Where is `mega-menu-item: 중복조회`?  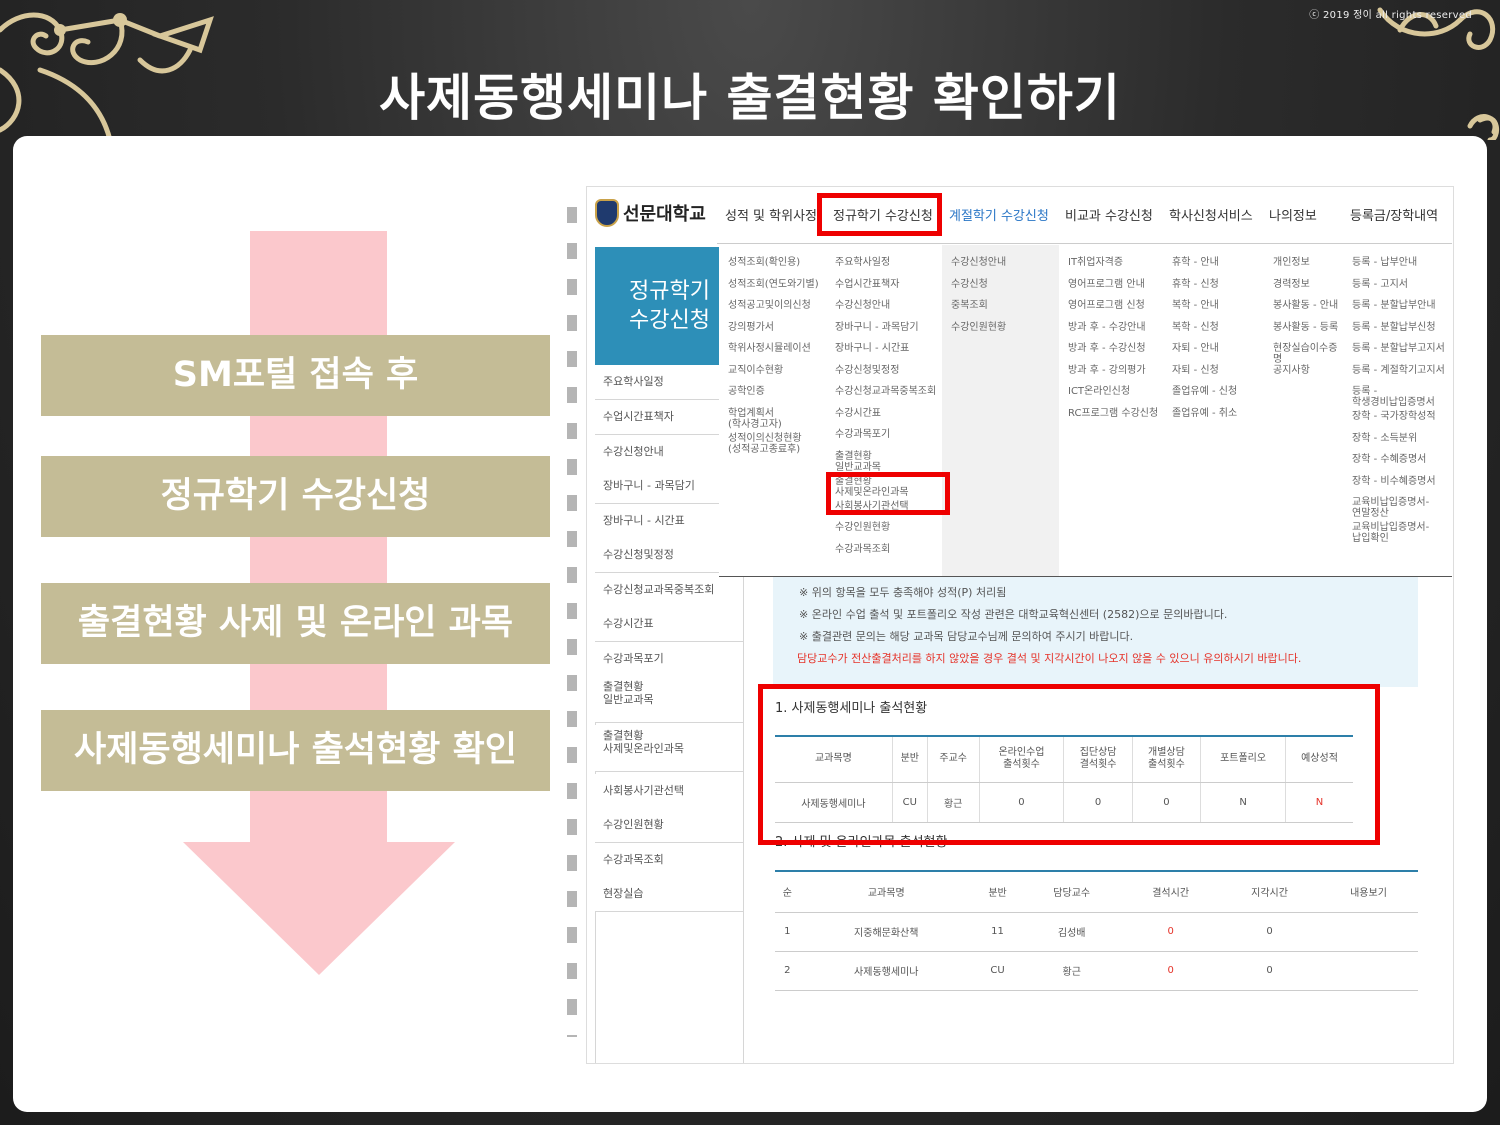 mega-menu-item: 중복조회 is located at coordinates (969, 305).